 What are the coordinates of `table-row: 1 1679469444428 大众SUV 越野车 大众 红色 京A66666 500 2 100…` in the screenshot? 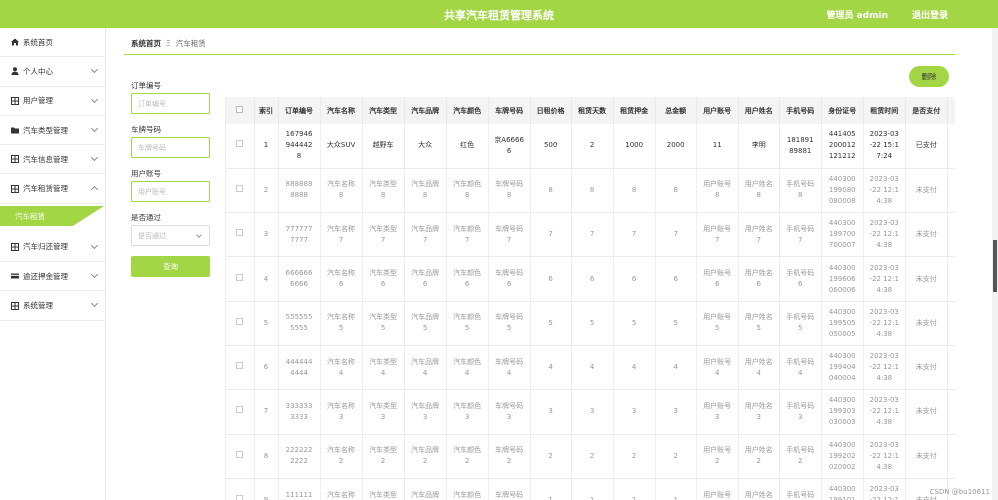 It's located at (590, 146).